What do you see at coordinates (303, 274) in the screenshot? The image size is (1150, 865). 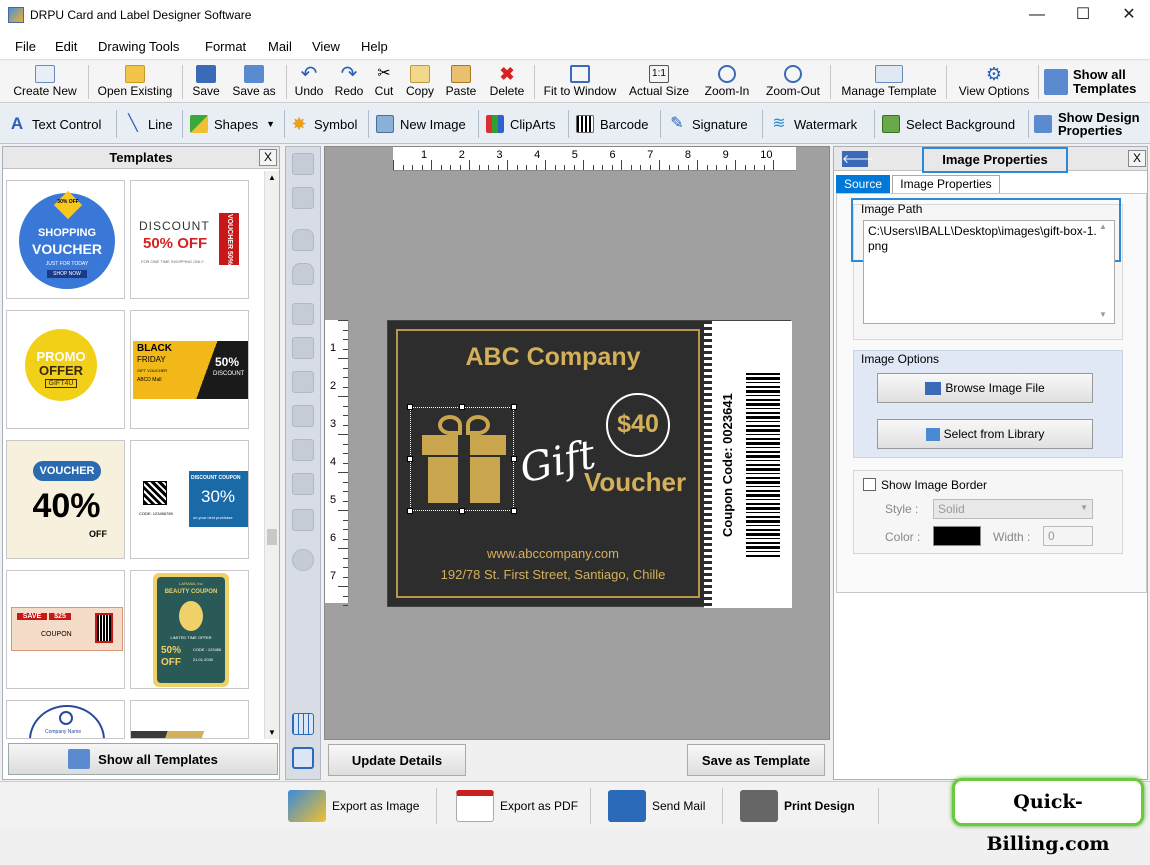 I see `unlock-icon` at bounding box center [303, 274].